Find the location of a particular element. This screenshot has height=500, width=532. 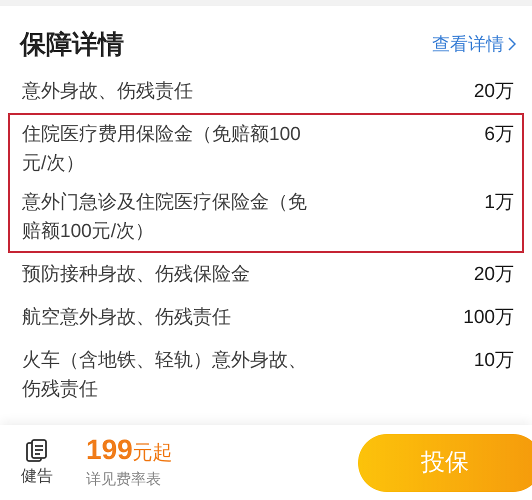

coverage-amount: 1万 is located at coordinates (499, 203).